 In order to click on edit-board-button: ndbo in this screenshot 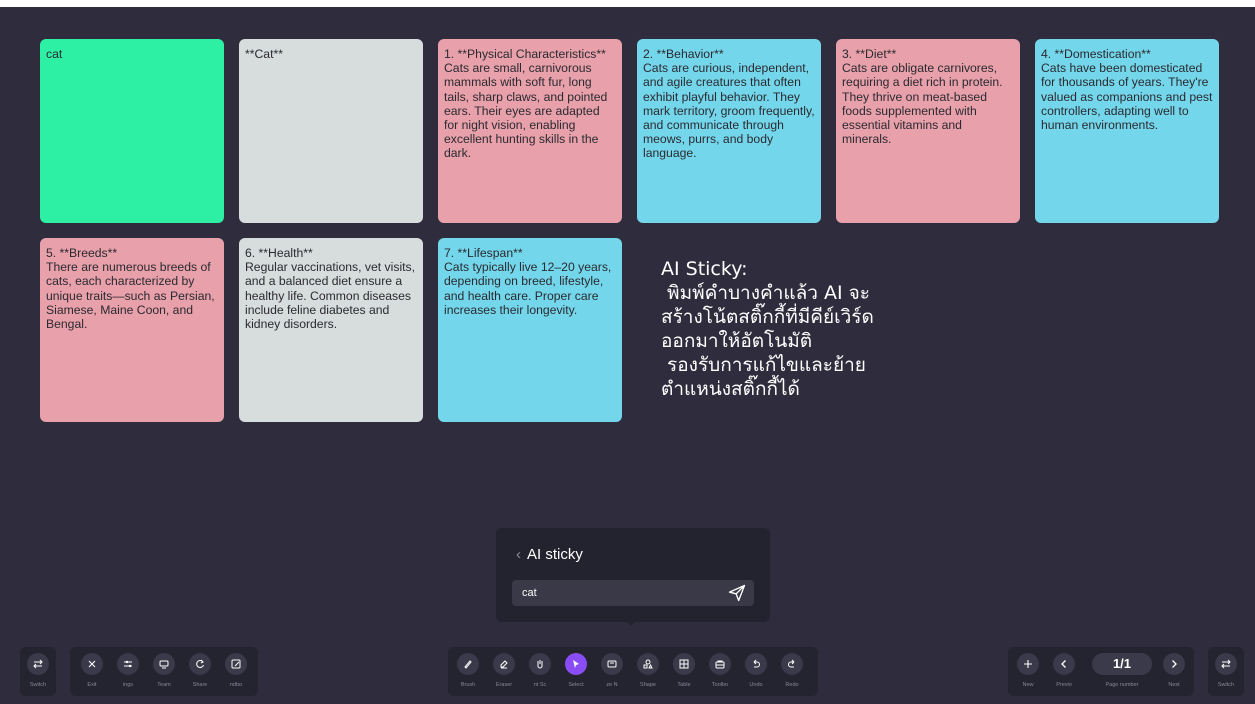, I will do `click(236, 671)`.